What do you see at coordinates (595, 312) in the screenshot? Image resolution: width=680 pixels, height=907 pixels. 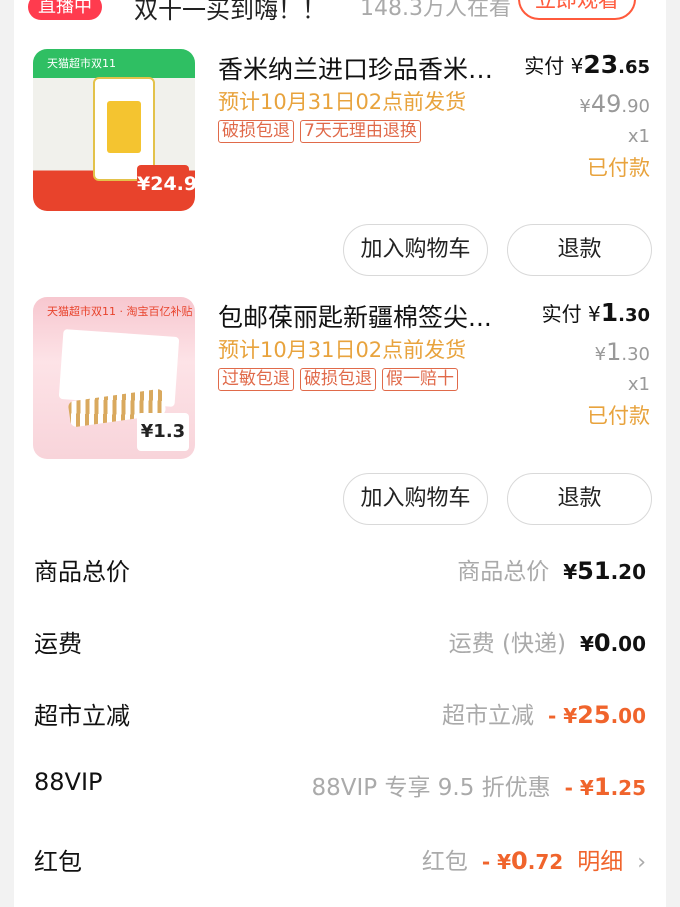 I see `paid-amount: 实付 ¥1.30` at bounding box center [595, 312].